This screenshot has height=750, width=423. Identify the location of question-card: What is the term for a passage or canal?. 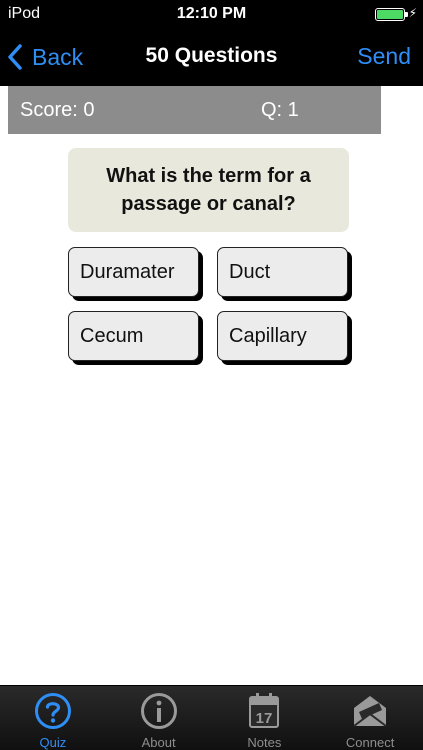
(208, 190).